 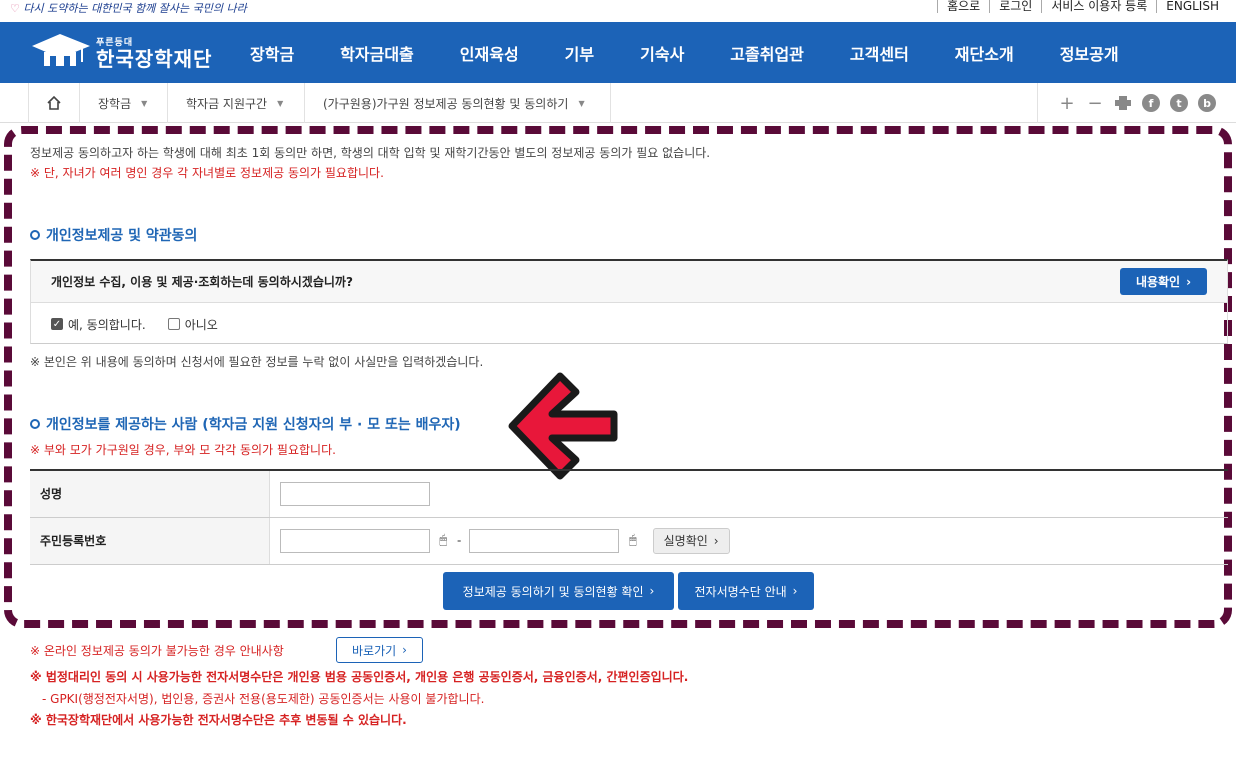 I want to click on view-terms-button: 내용확인 ›, so click(x=1163, y=281).